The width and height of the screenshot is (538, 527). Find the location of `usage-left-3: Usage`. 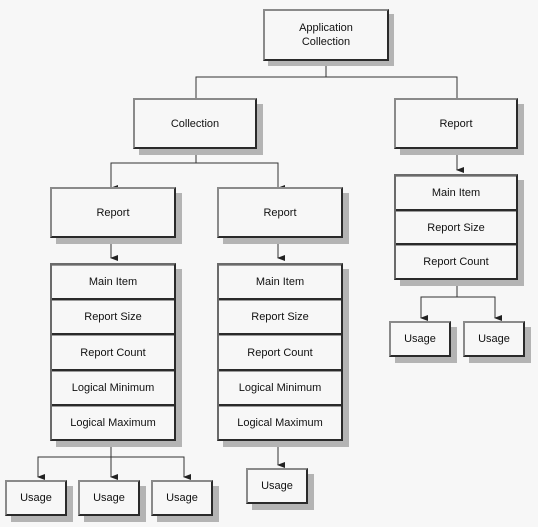

usage-left-3: Usage is located at coordinates (182, 498).